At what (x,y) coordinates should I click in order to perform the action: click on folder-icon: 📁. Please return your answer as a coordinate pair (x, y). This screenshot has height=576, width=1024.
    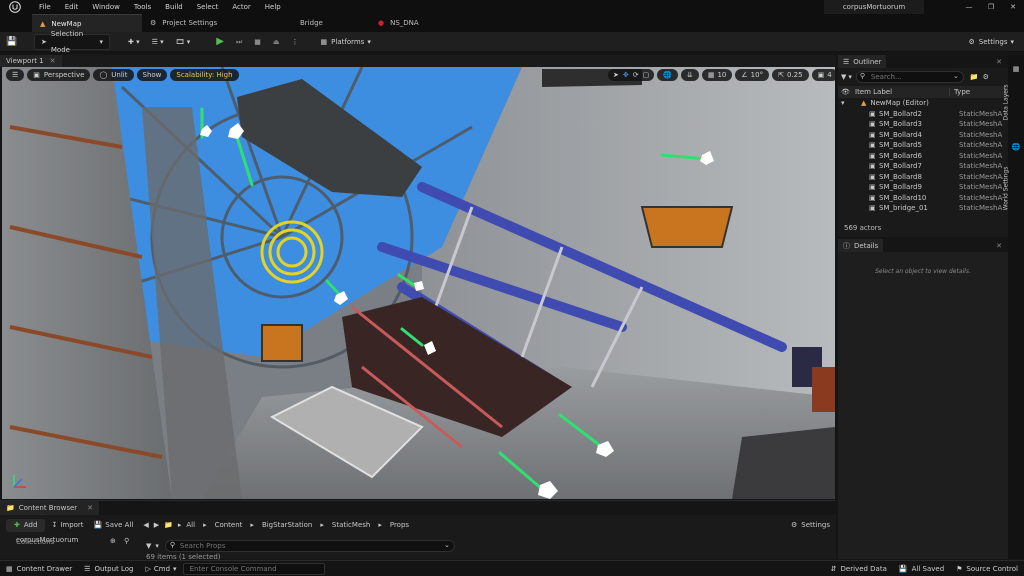
    Looking at the image, I should click on (168, 525).